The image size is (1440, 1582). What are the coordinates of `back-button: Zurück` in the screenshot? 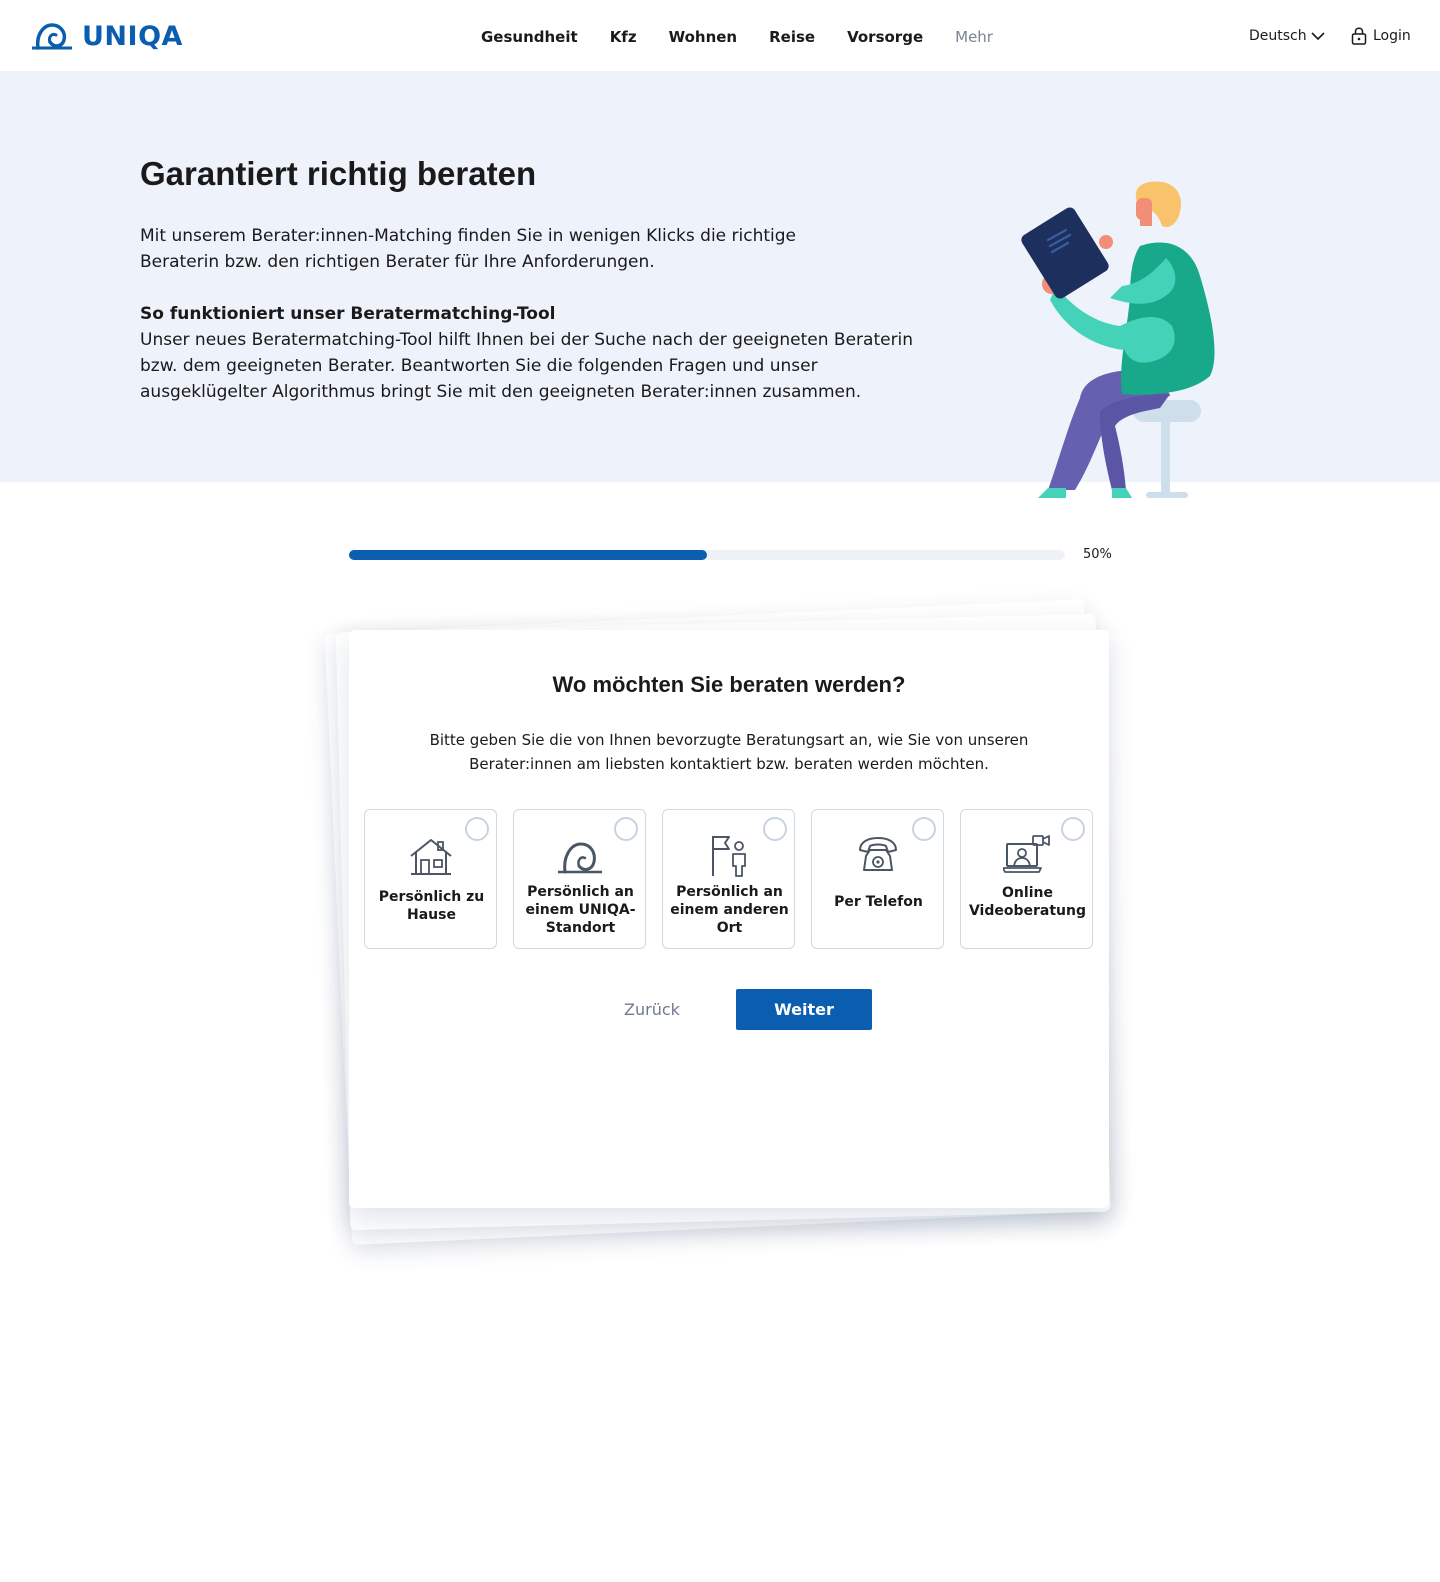 It's located at (652, 1010).